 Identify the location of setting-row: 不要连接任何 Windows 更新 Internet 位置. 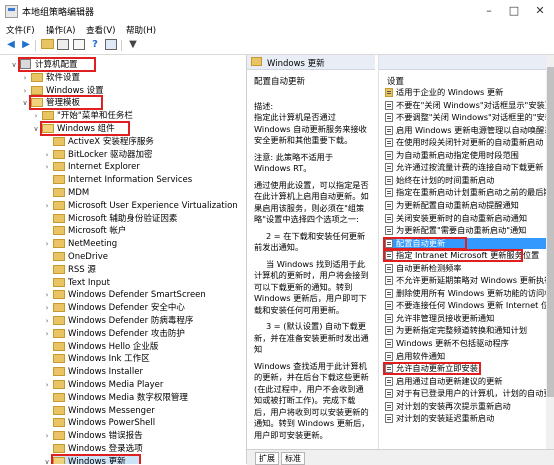
(468, 305).